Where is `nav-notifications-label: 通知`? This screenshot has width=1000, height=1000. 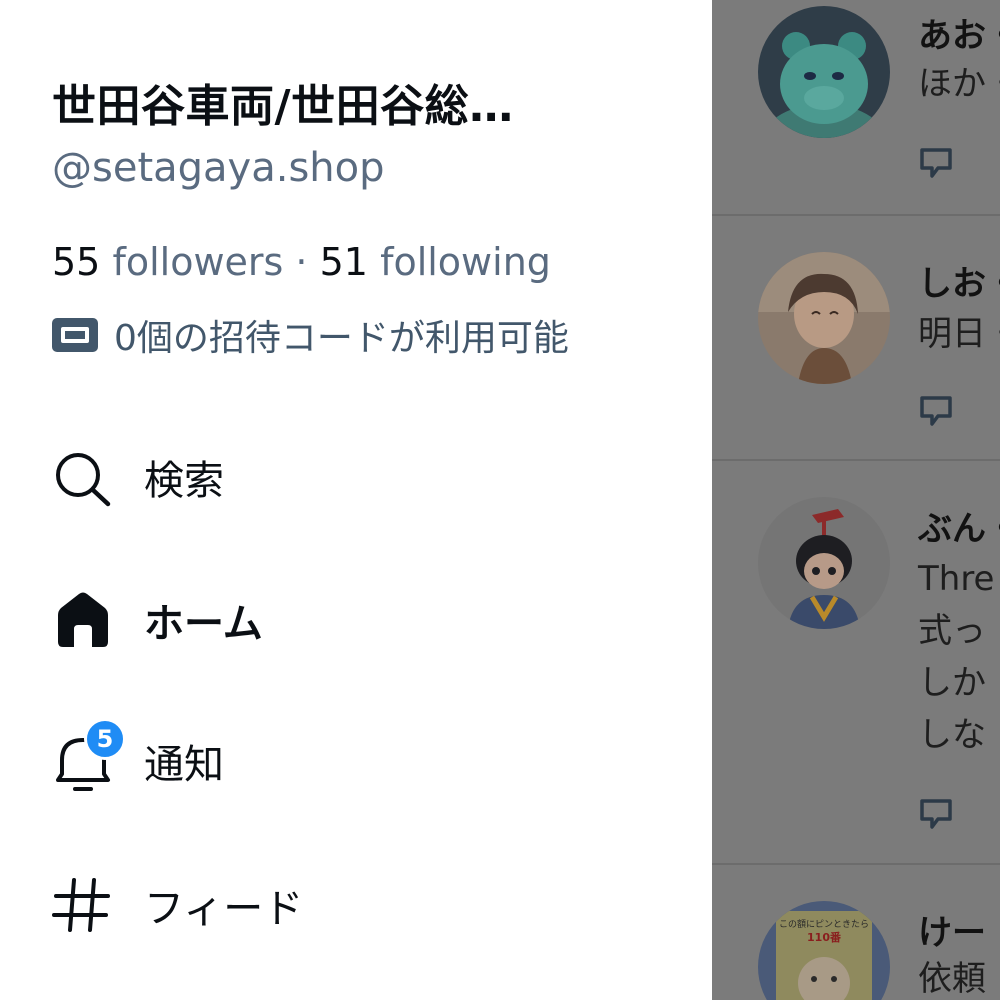
nav-notifications-label: 通知 is located at coordinates (184, 765).